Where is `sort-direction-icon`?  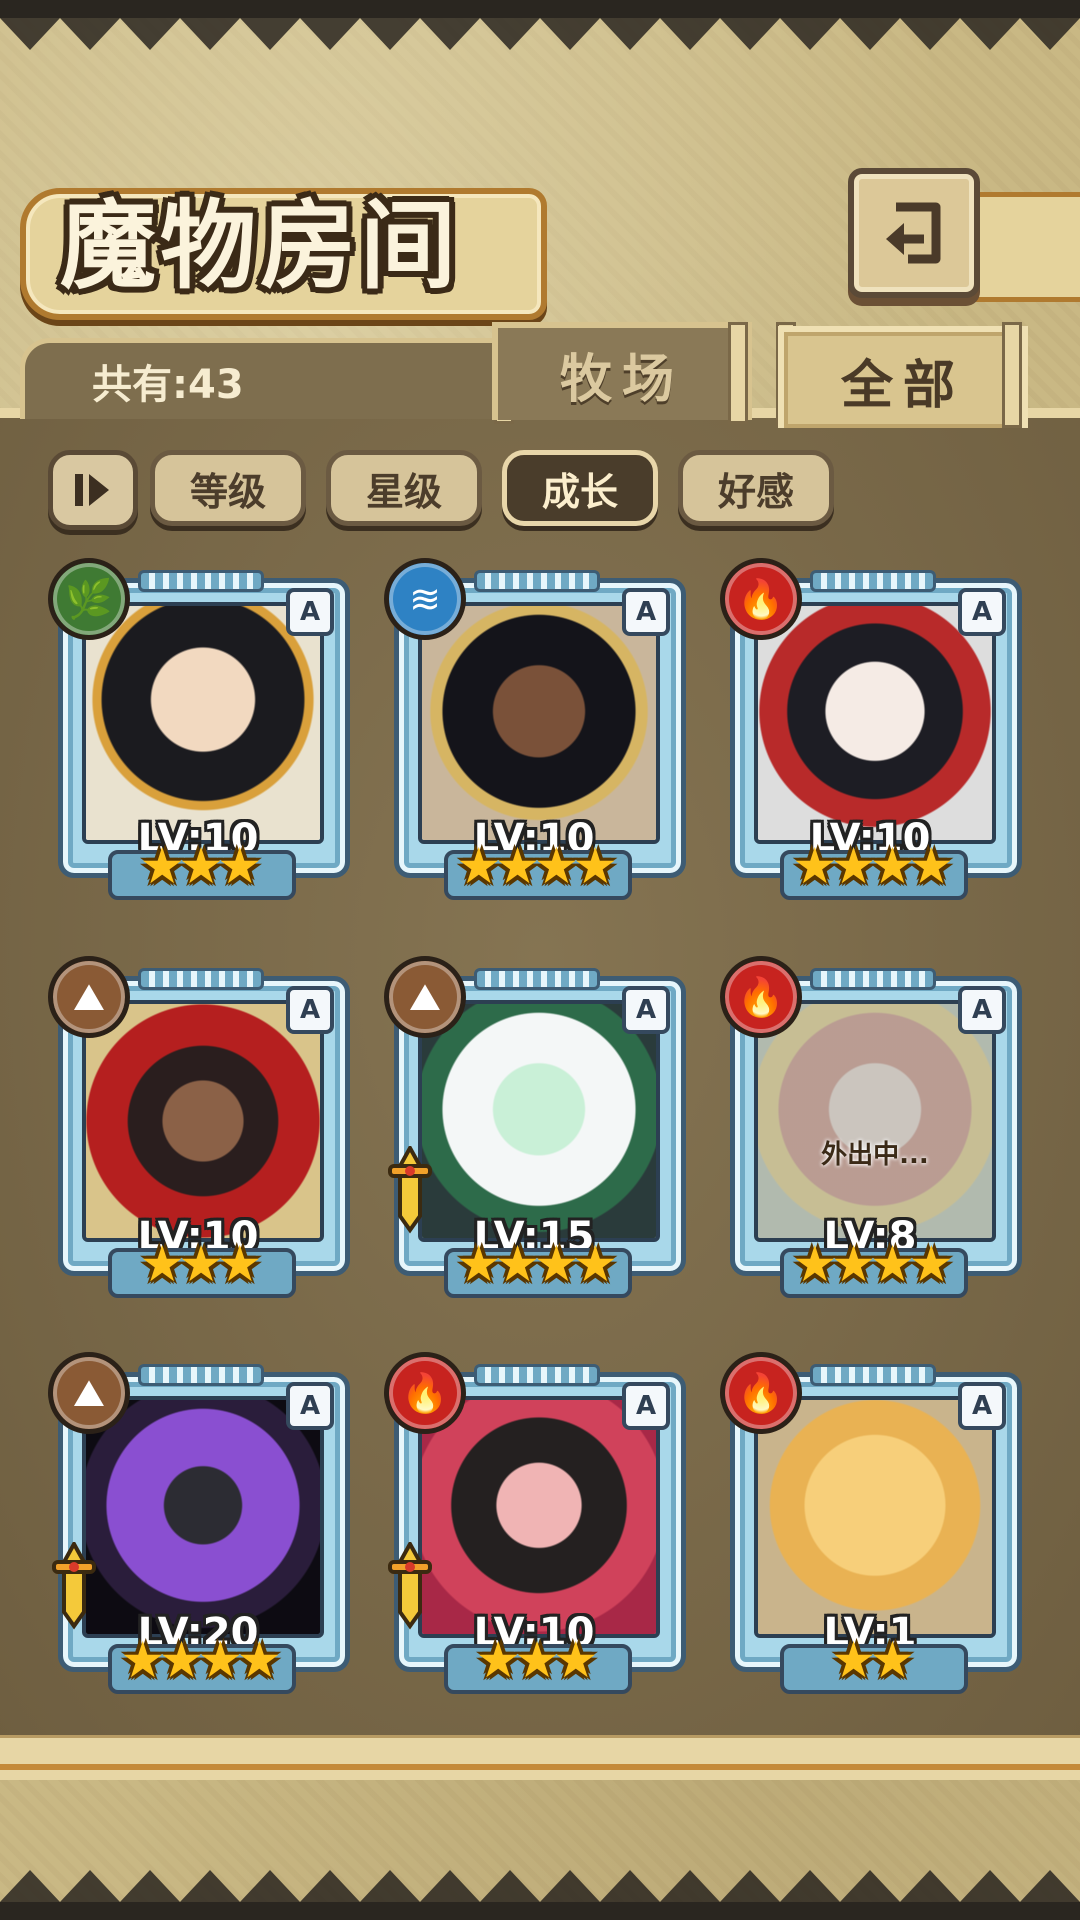
sort-direction-icon is located at coordinates (92, 490).